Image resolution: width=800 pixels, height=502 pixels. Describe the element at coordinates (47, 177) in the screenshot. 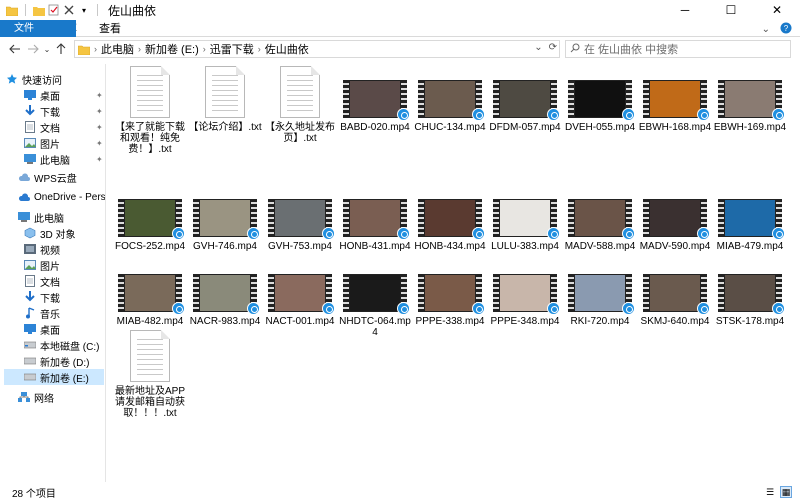

I see `sidebar-item-wps-cloud: WPS云盘` at that location.